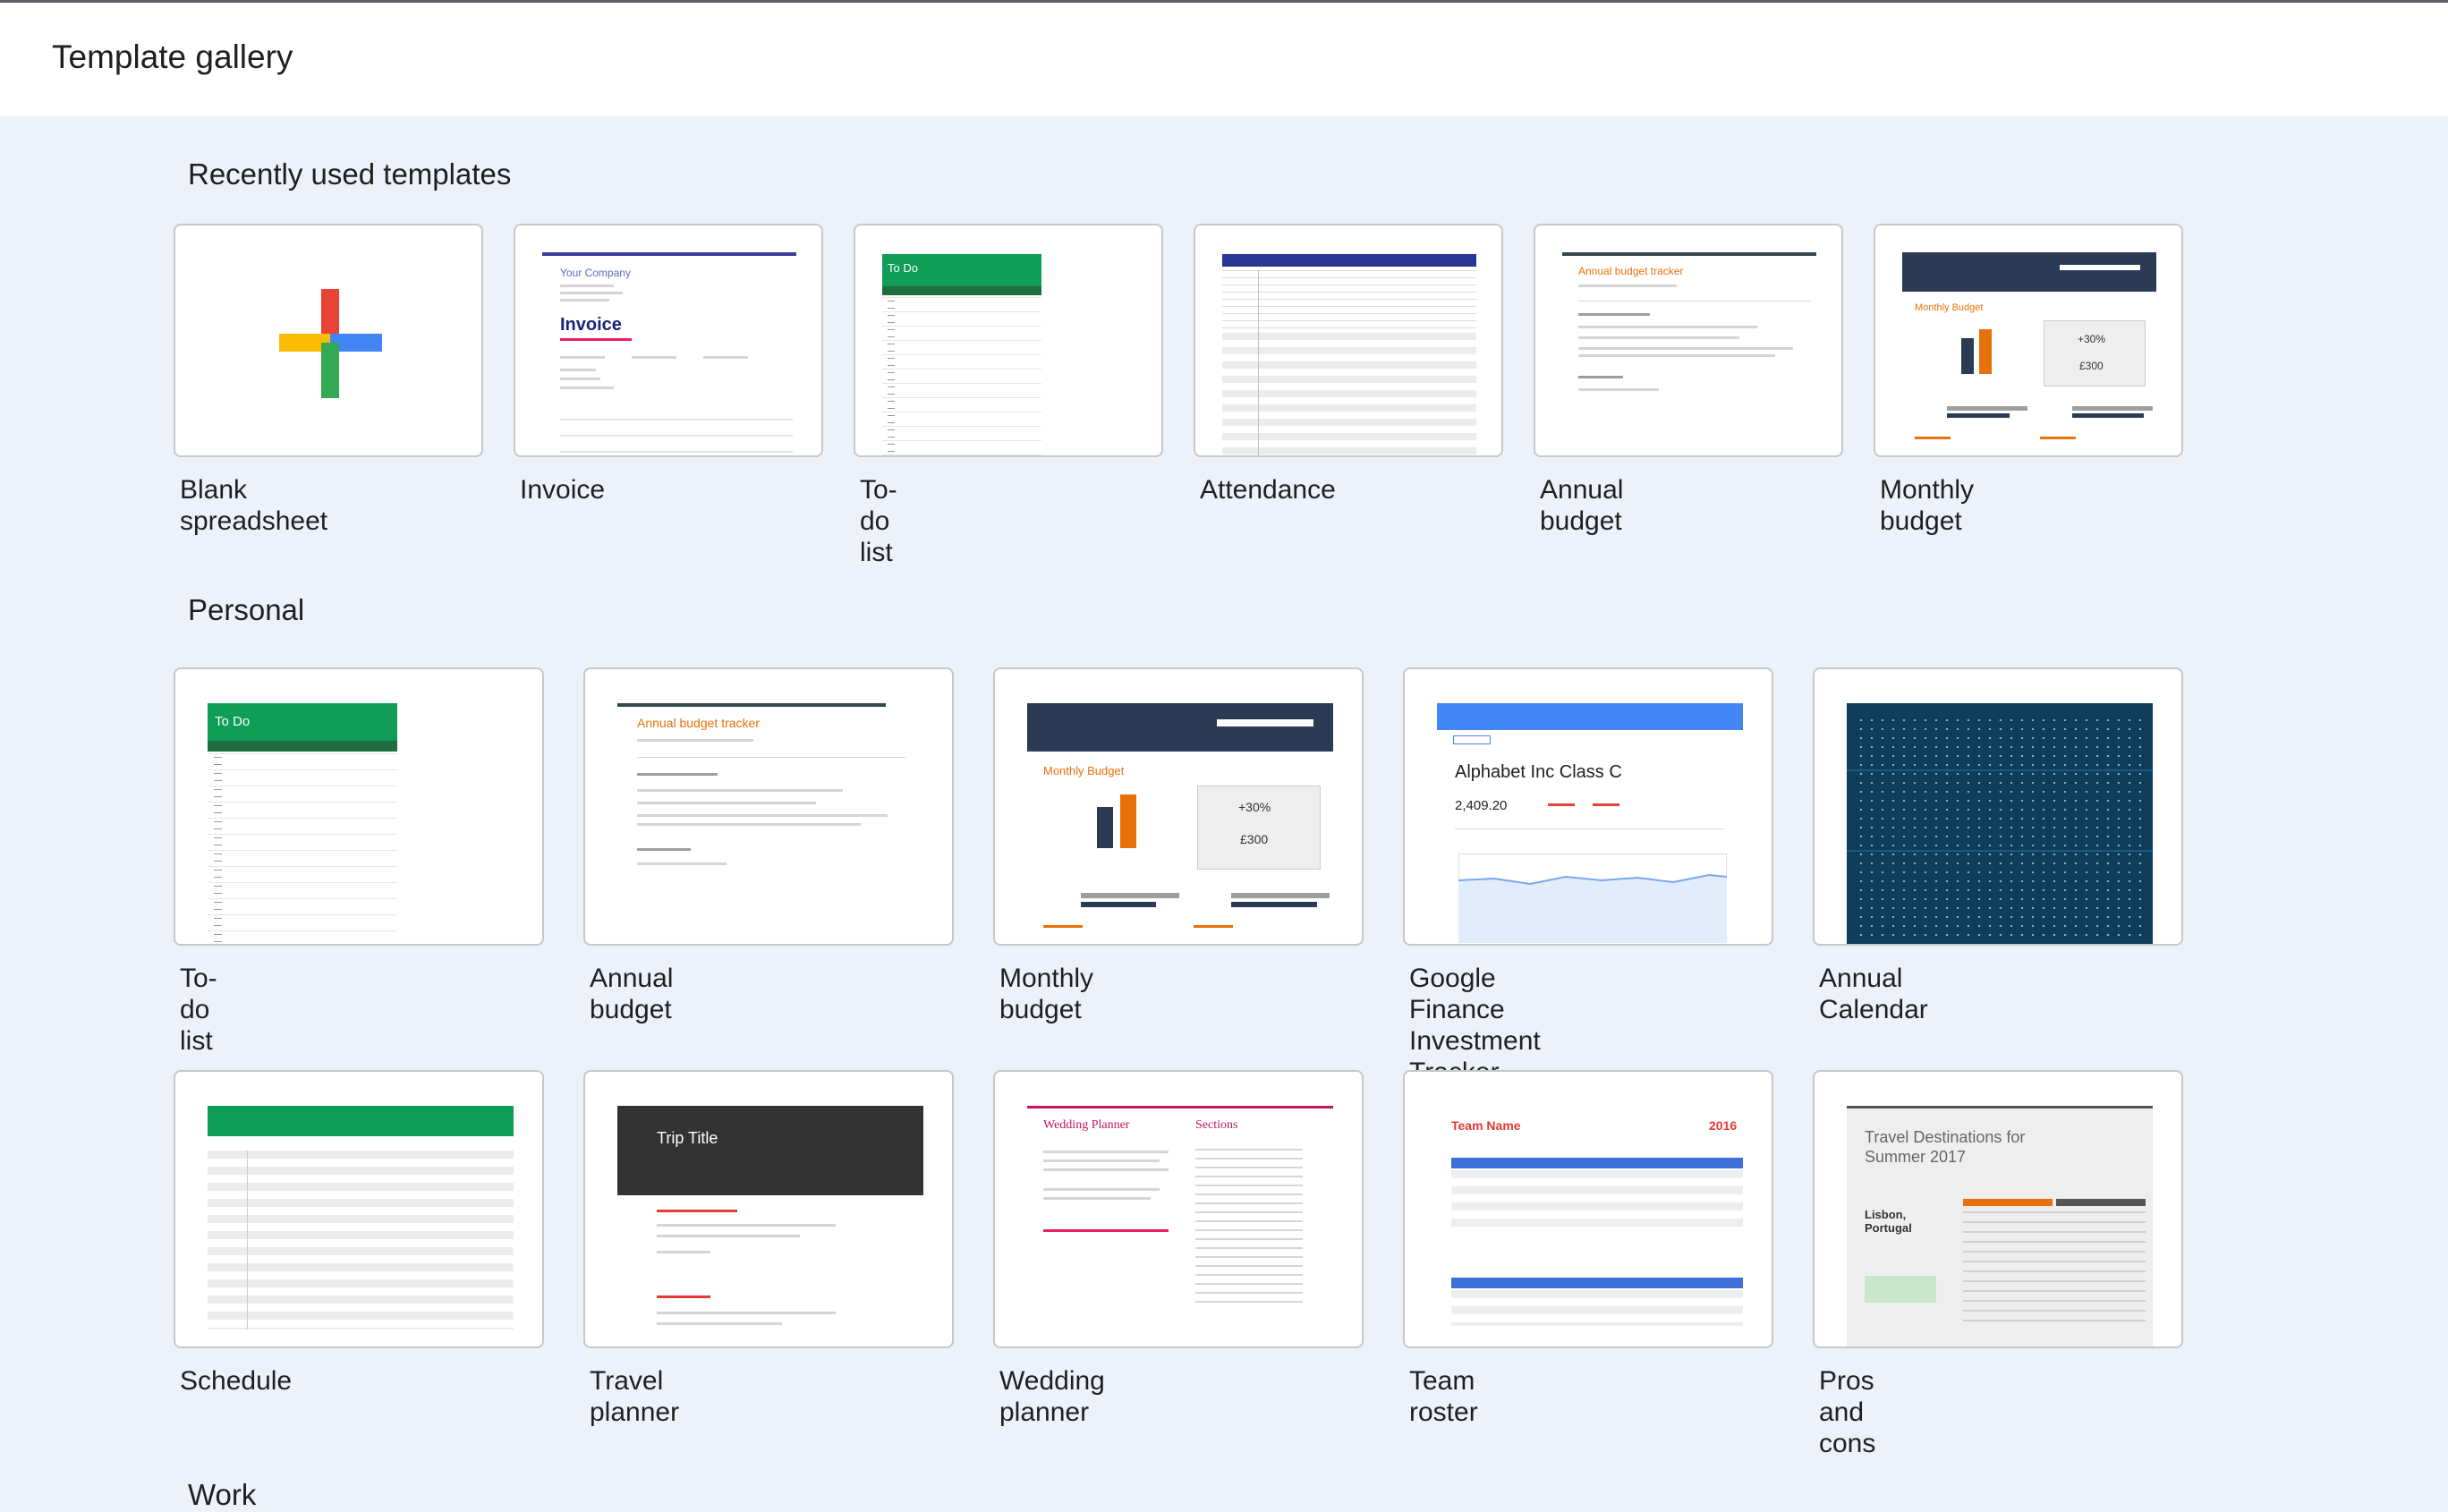 The height and width of the screenshot is (1512, 2448). Describe the element at coordinates (1588, 806) in the screenshot. I see `template-thumbnail: Alphabet Inc Class C 2,409.20` at that location.